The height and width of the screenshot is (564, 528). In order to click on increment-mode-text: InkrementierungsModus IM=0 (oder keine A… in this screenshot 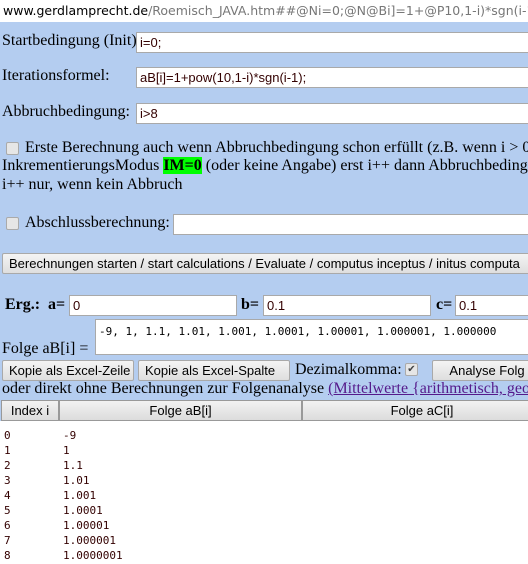, I will do `click(265, 165)`.